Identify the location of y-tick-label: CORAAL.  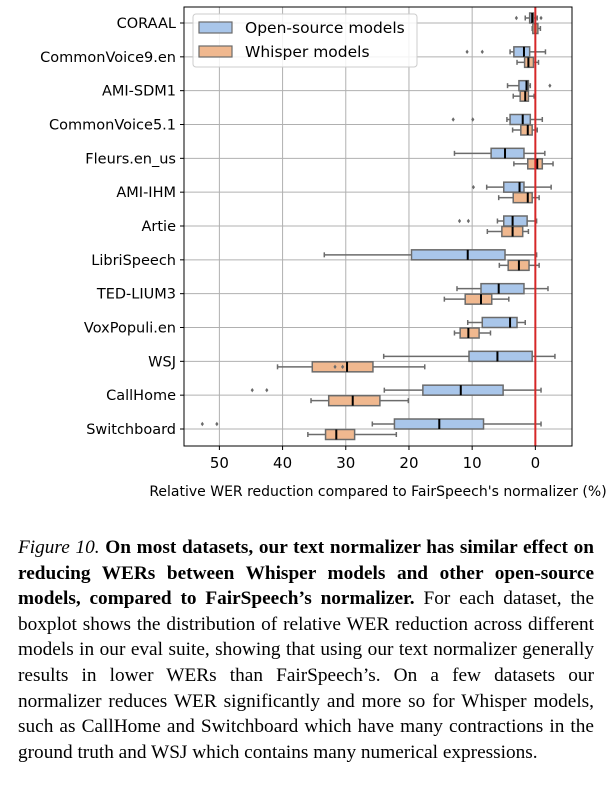
(146, 24).